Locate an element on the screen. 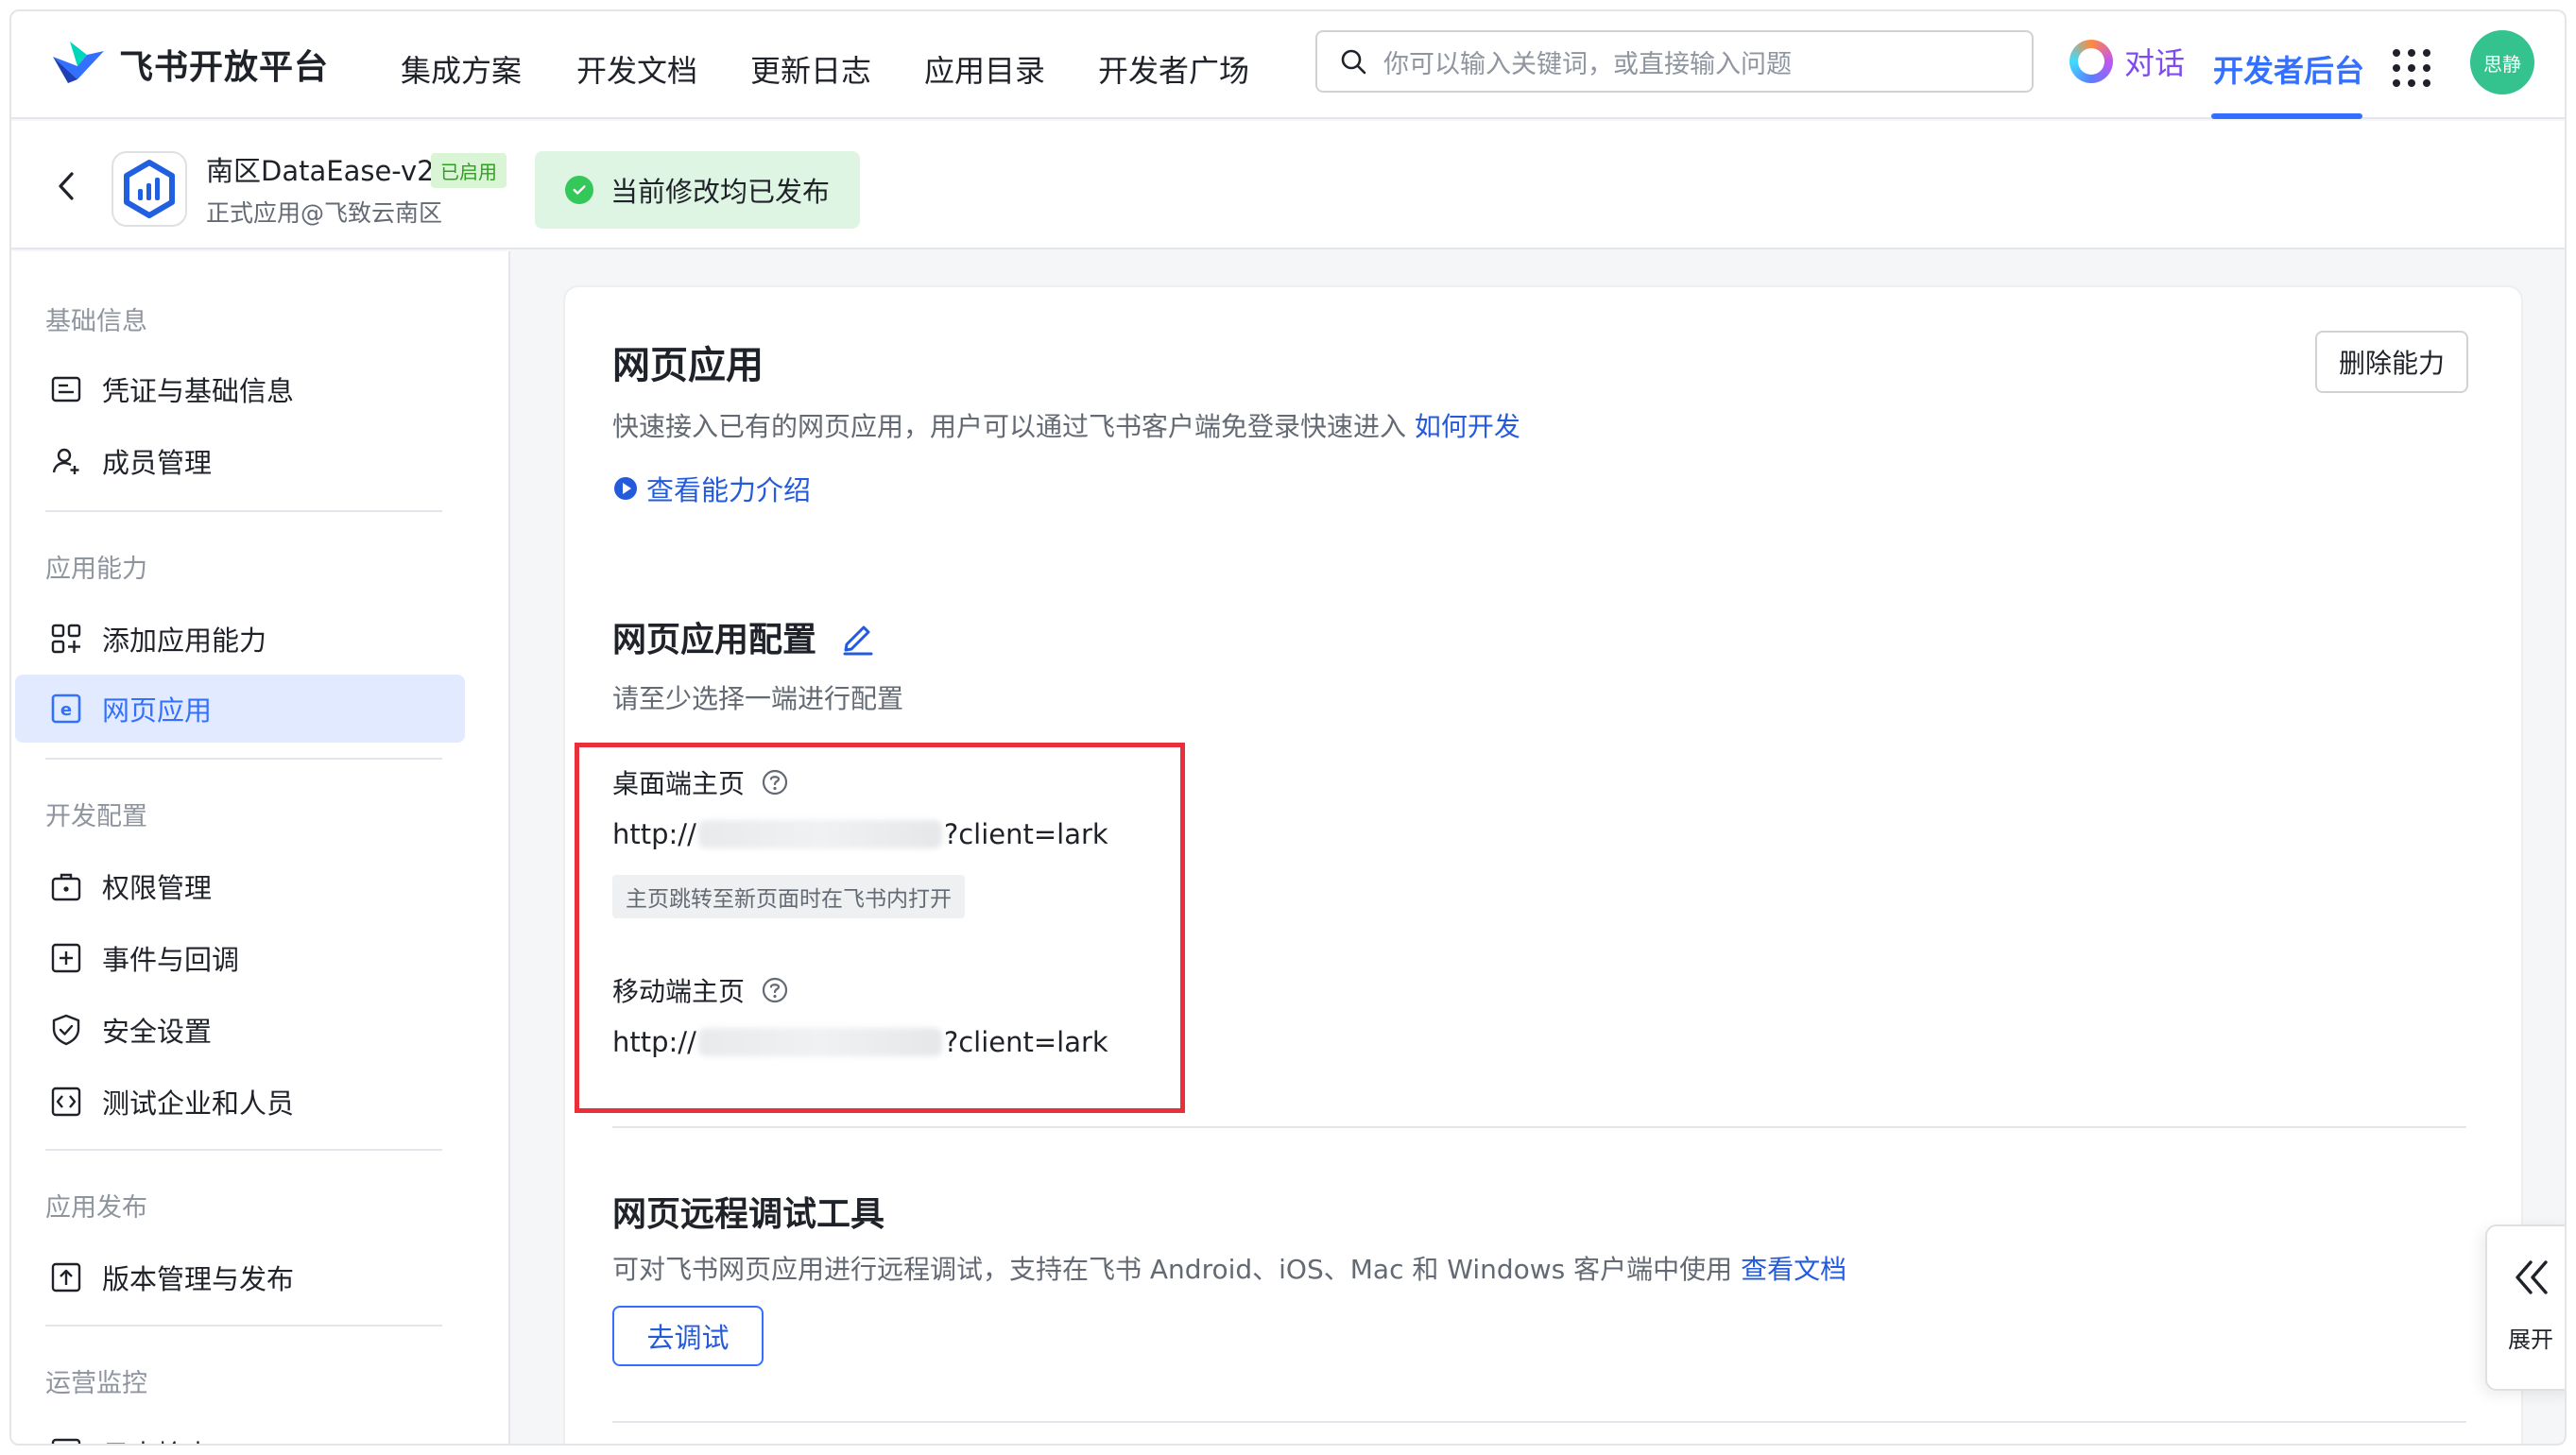  page-title: 网页应用 is located at coordinates (688, 365).